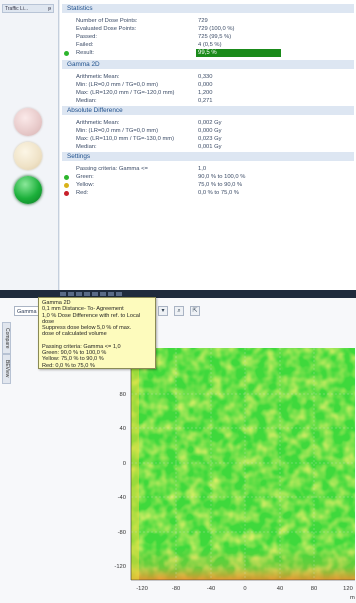 The image size is (356, 603). I want to click on y-tick-label: 0, so click(124, 464).